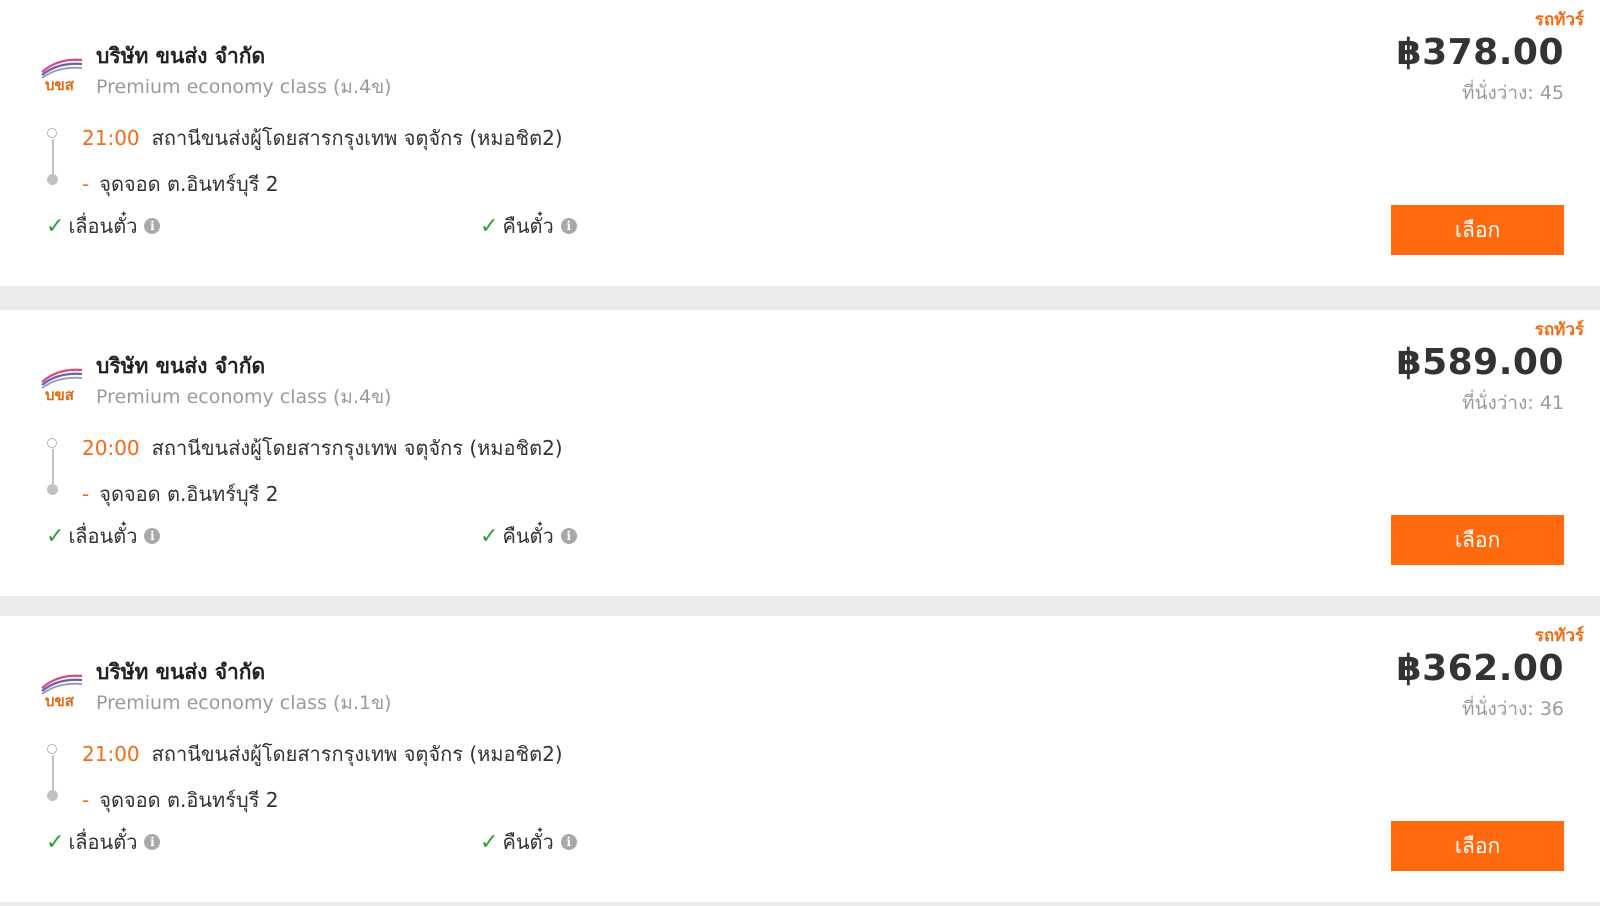 Image resolution: width=1600 pixels, height=906 pixels. Describe the element at coordinates (1512, 93) in the screenshot. I see `seats-available: ที่นั่งว่าง: 45` at that location.